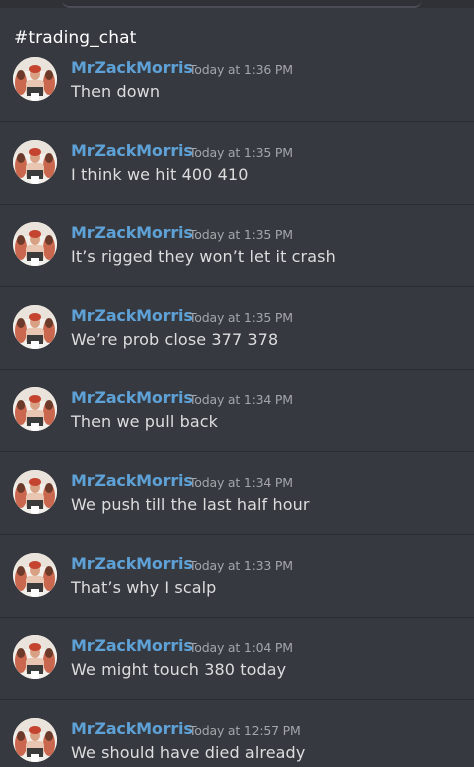 The image size is (474, 767). What do you see at coordinates (241, 647) in the screenshot?
I see `message-timestamp: Today at 1:04 PM` at bounding box center [241, 647].